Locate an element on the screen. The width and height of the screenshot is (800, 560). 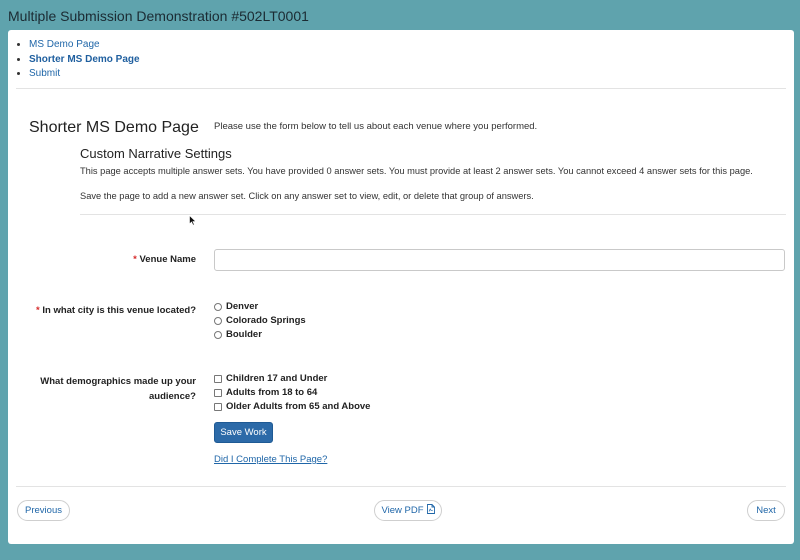
section-title: Custom Narrative Settings is located at coordinates (156, 153).